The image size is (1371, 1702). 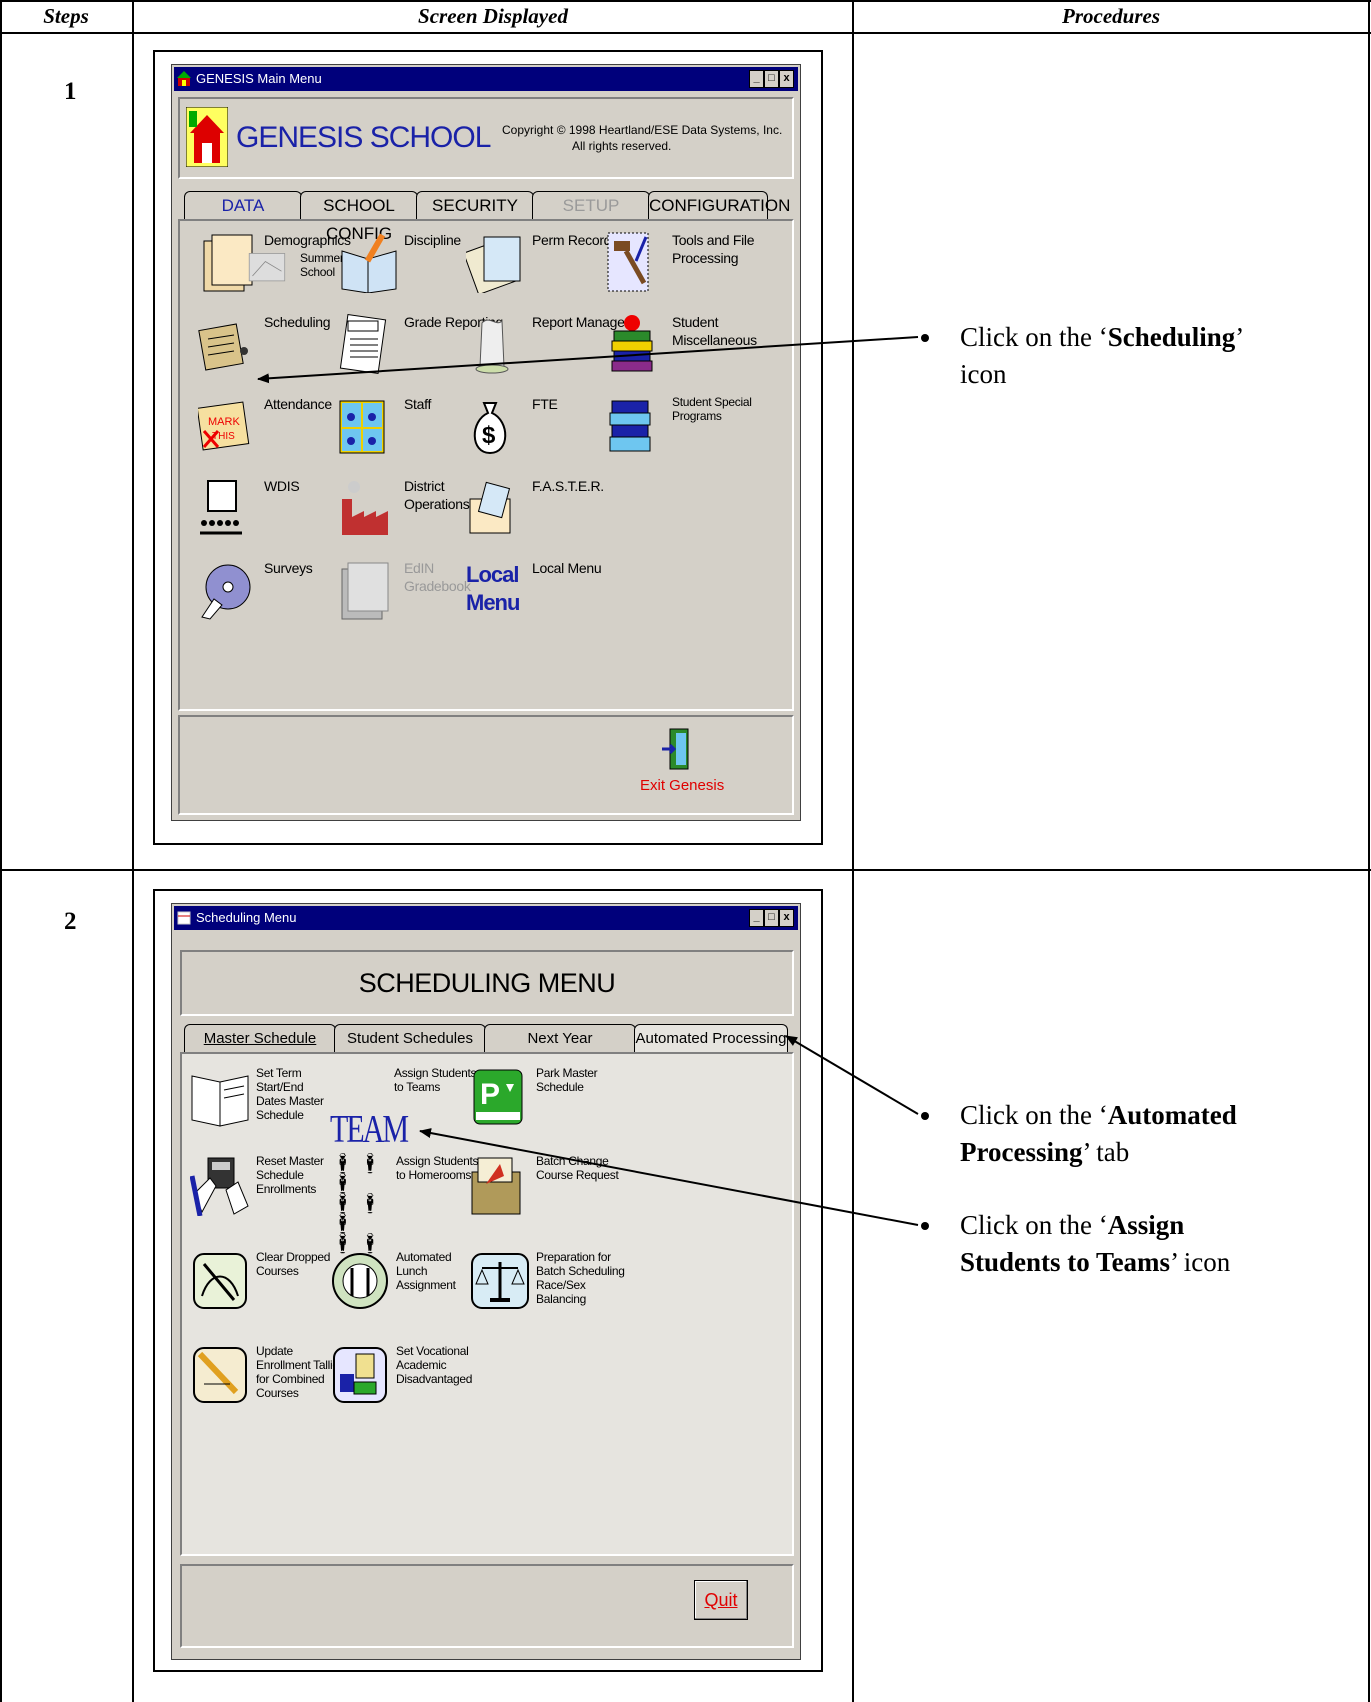 I want to click on tab-configuration: CONFIGURATION, so click(x=719, y=205).